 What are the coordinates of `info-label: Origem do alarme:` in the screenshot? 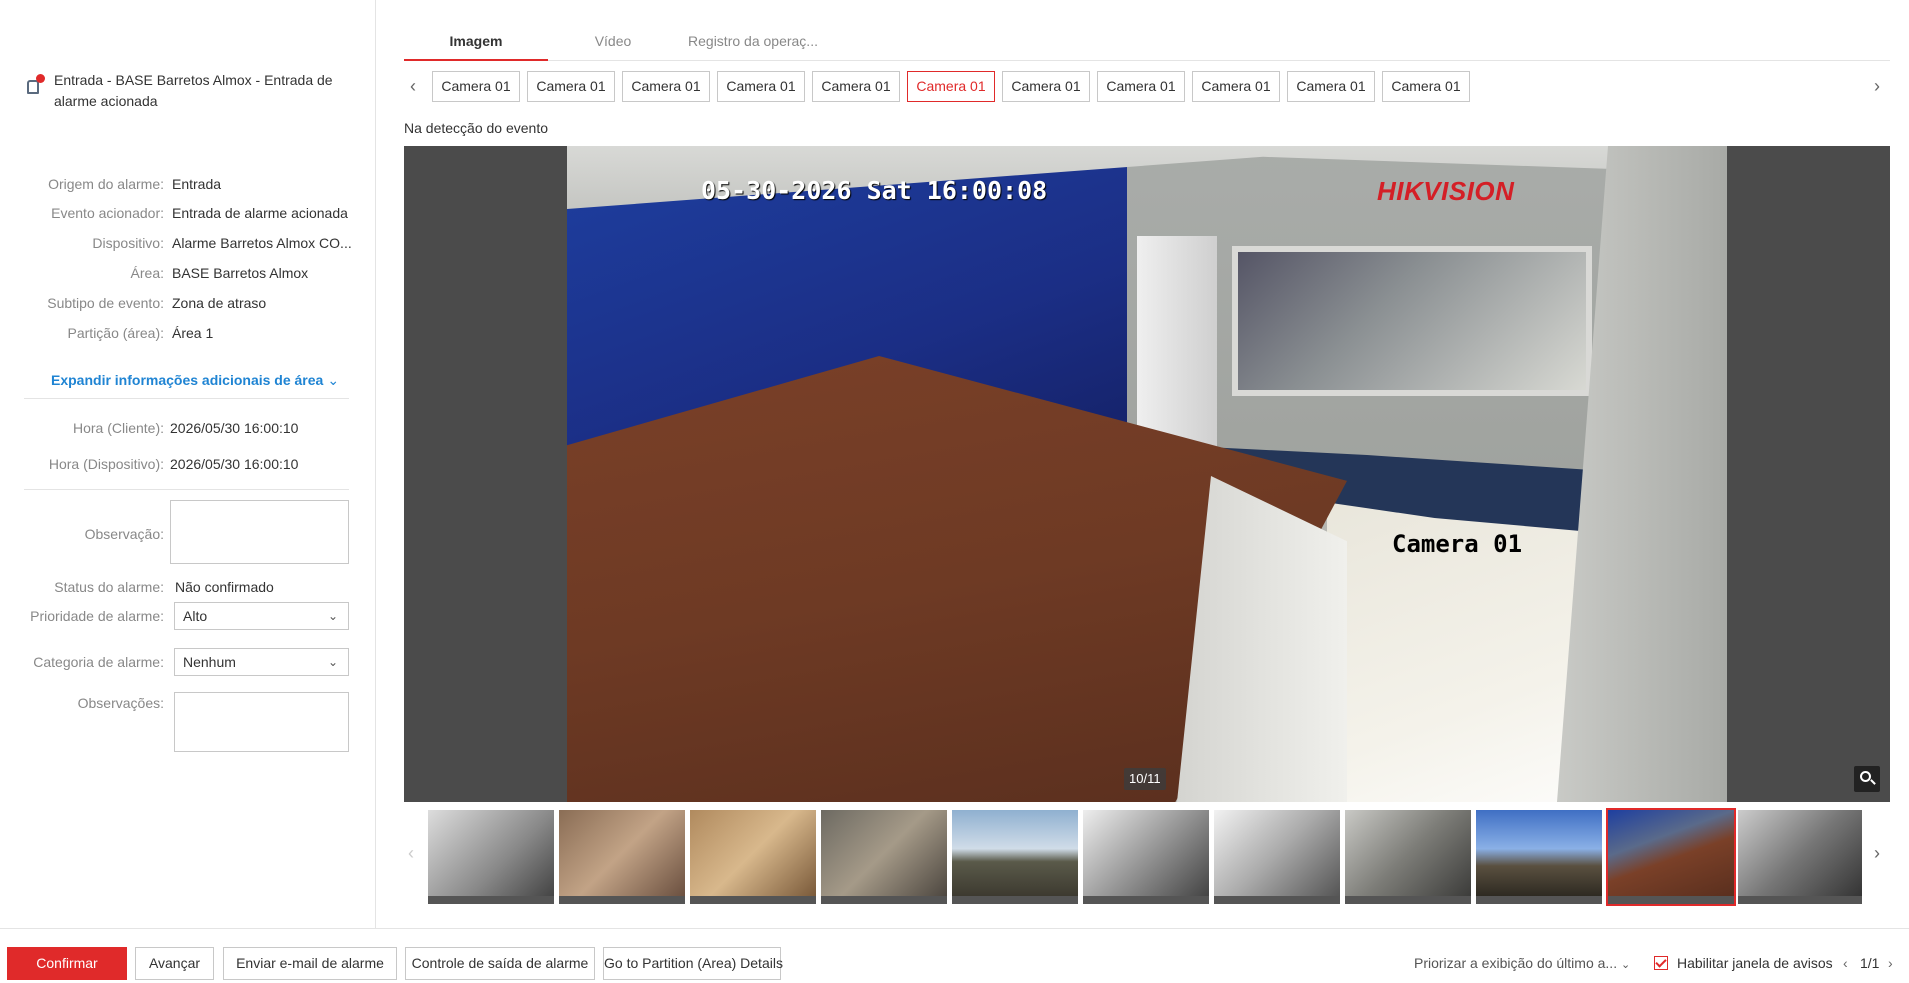 It's located at (106, 184).